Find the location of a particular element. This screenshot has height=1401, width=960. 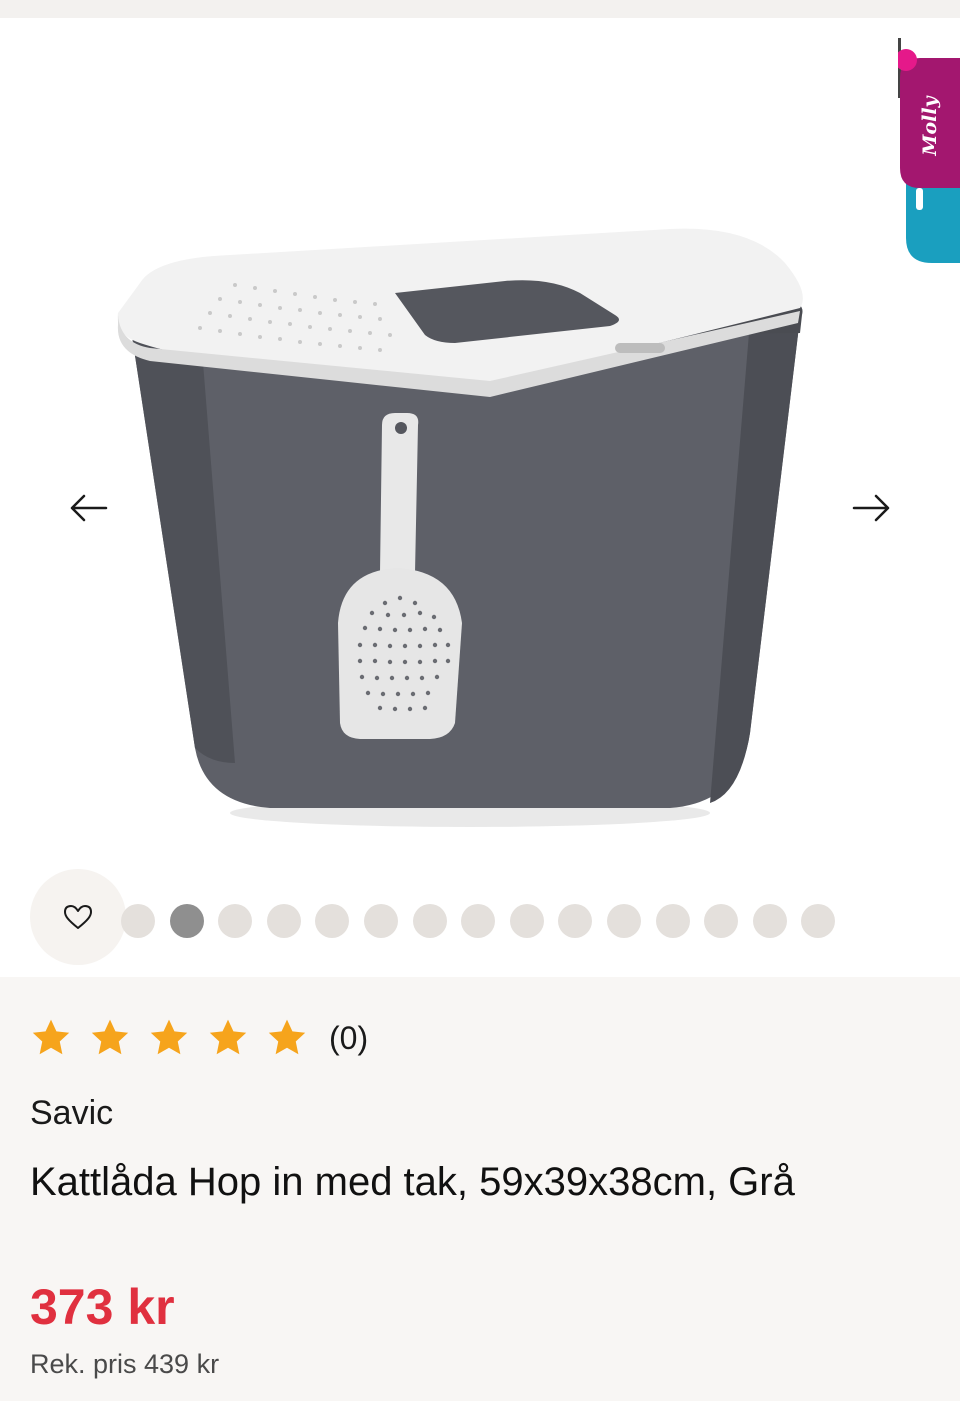

next-image-button is located at coordinates (872, 508).